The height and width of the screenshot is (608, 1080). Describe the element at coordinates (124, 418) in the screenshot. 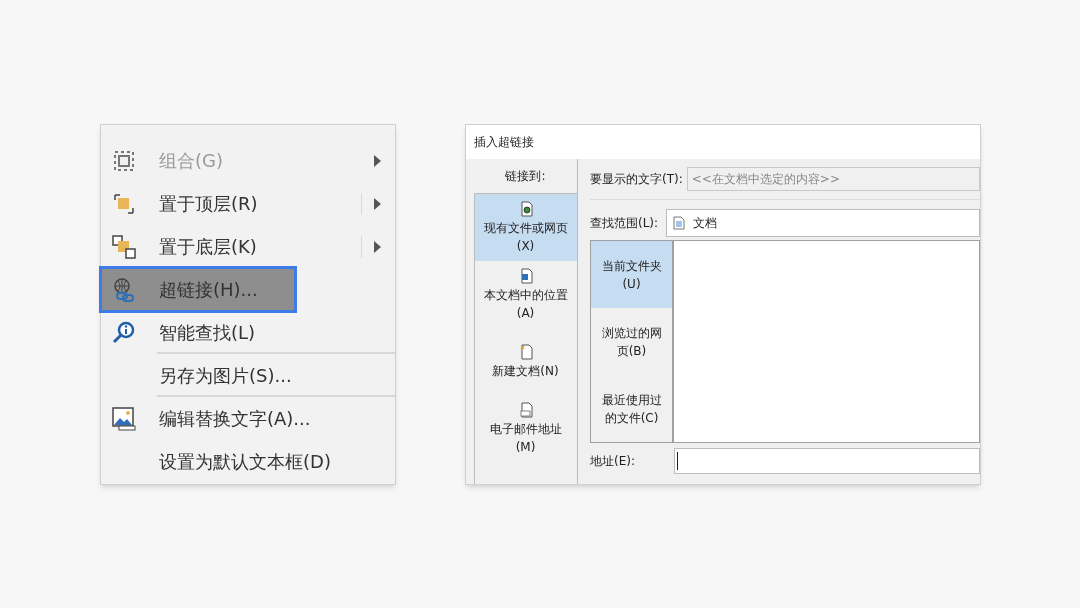

I see `picture-icon` at that location.